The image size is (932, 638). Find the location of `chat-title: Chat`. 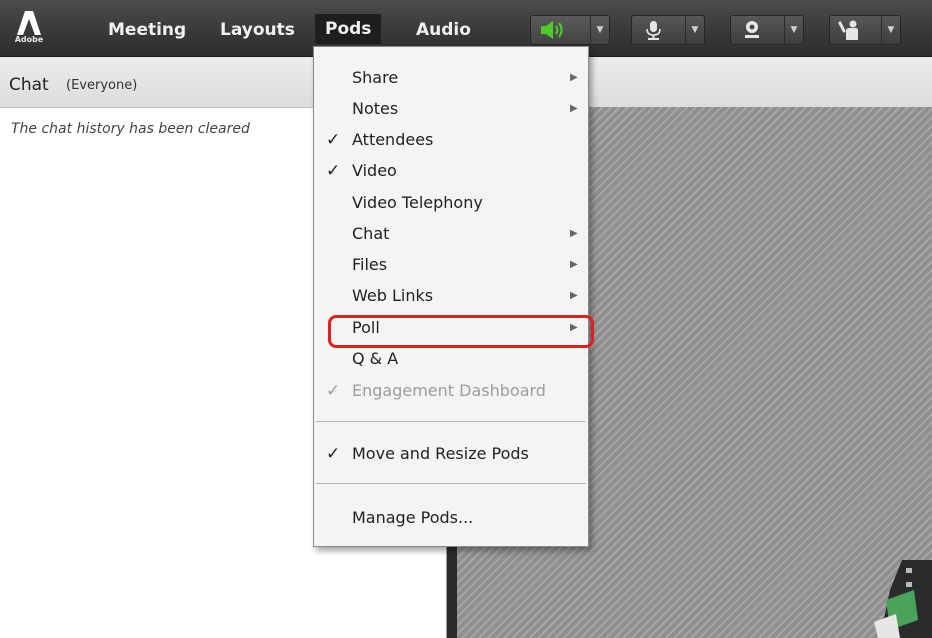

chat-title: Chat is located at coordinates (29, 85).